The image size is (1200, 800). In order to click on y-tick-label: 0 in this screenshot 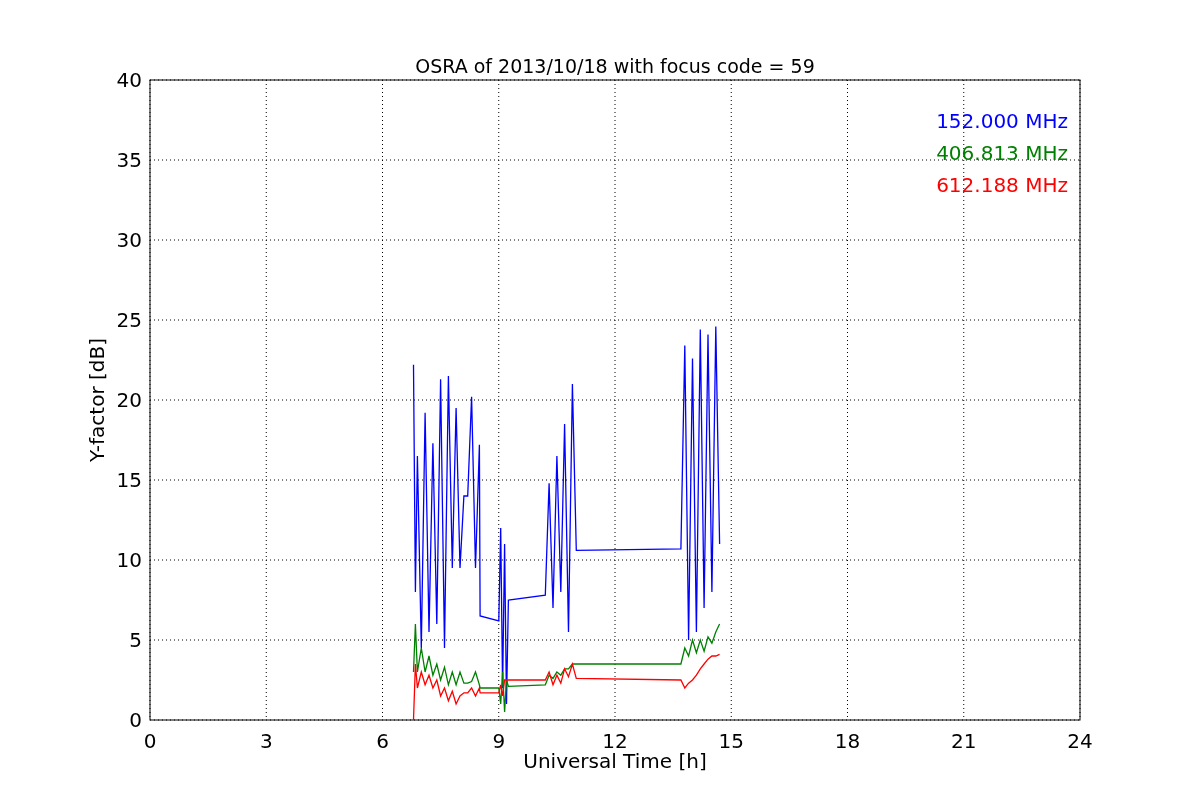, I will do `click(135, 720)`.